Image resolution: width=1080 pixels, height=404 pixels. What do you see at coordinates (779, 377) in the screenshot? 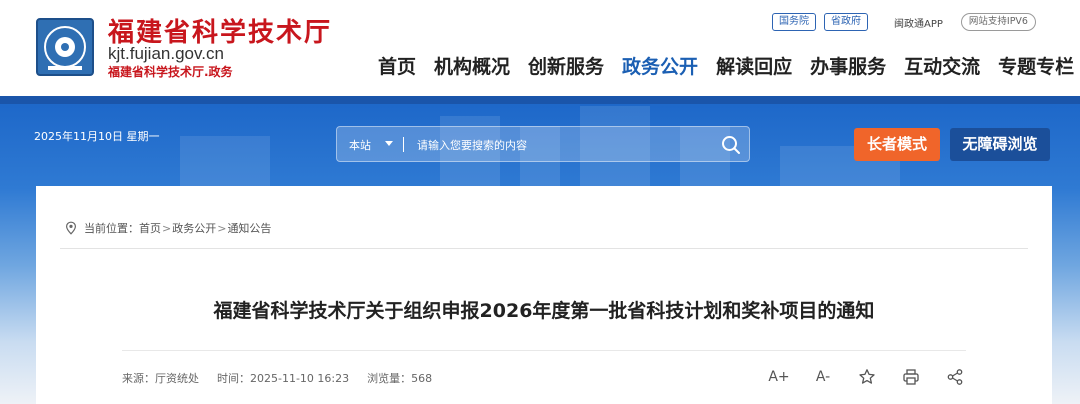
I see `font-increase-button: A+` at bounding box center [779, 377].